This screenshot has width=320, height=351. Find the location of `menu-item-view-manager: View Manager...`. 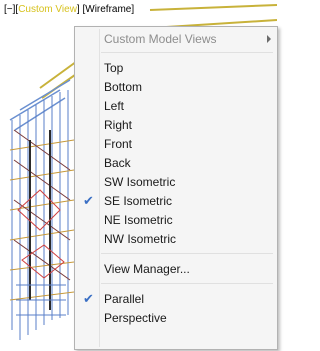

menu-item-view-manager: View Manager... is located at coordinates (176, 269).